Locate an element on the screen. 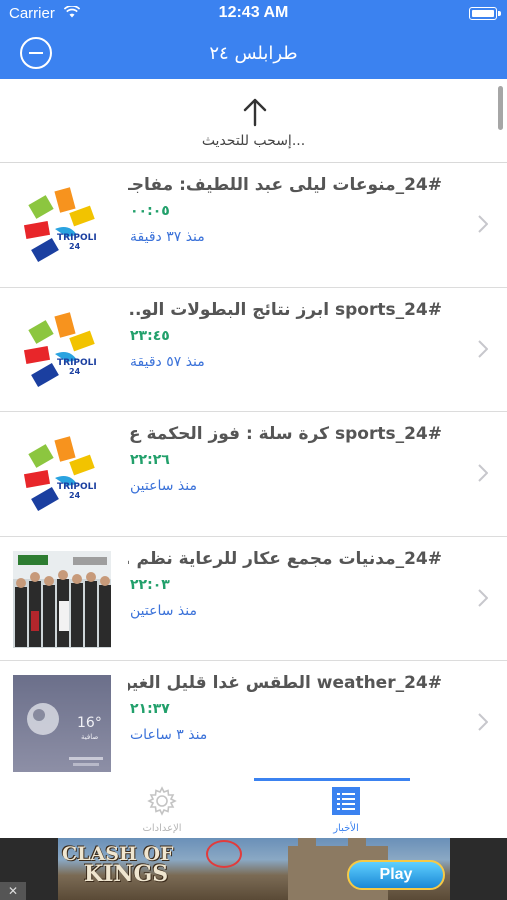  news-age: منذ ٣٧ دقيقة is located at coordinates (167, 237).